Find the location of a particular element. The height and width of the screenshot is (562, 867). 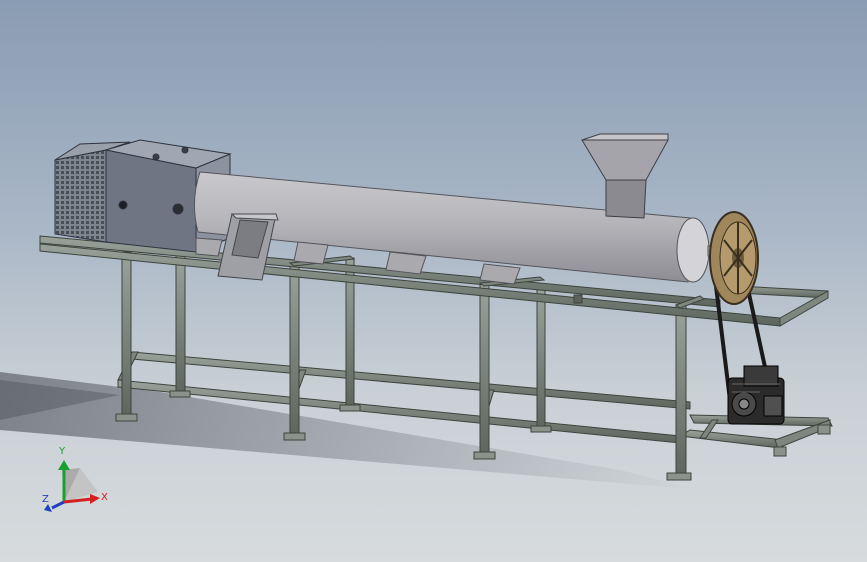

y-axis-label: Y is located at coordinates (62, 451).